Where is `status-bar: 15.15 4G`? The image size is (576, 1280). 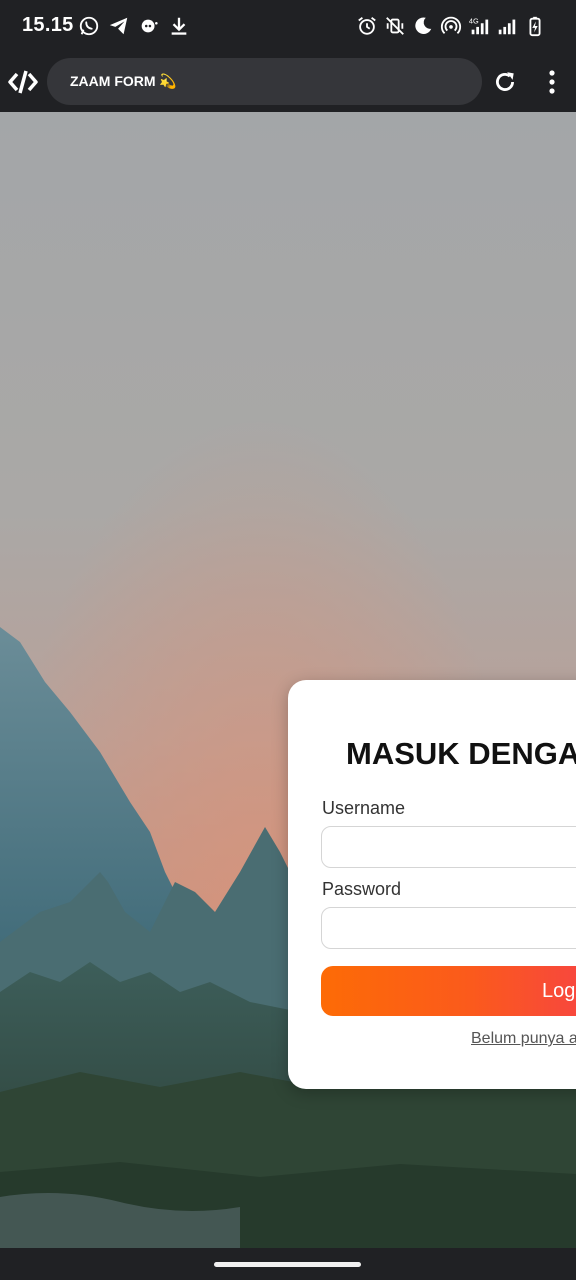 status-bar: 15.15 4G is located at coordinates (288, 26).